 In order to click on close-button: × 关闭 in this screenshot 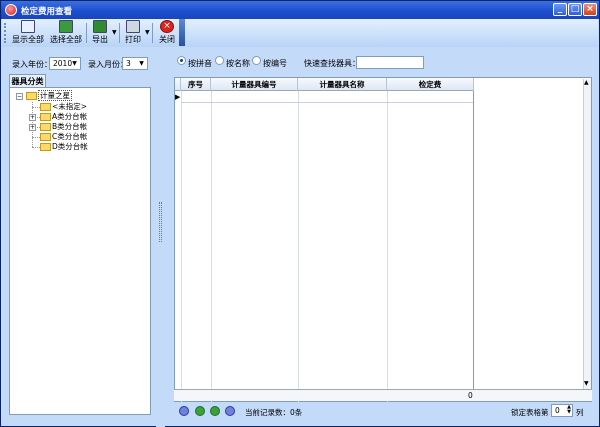, I will do `click(167, 33)`.